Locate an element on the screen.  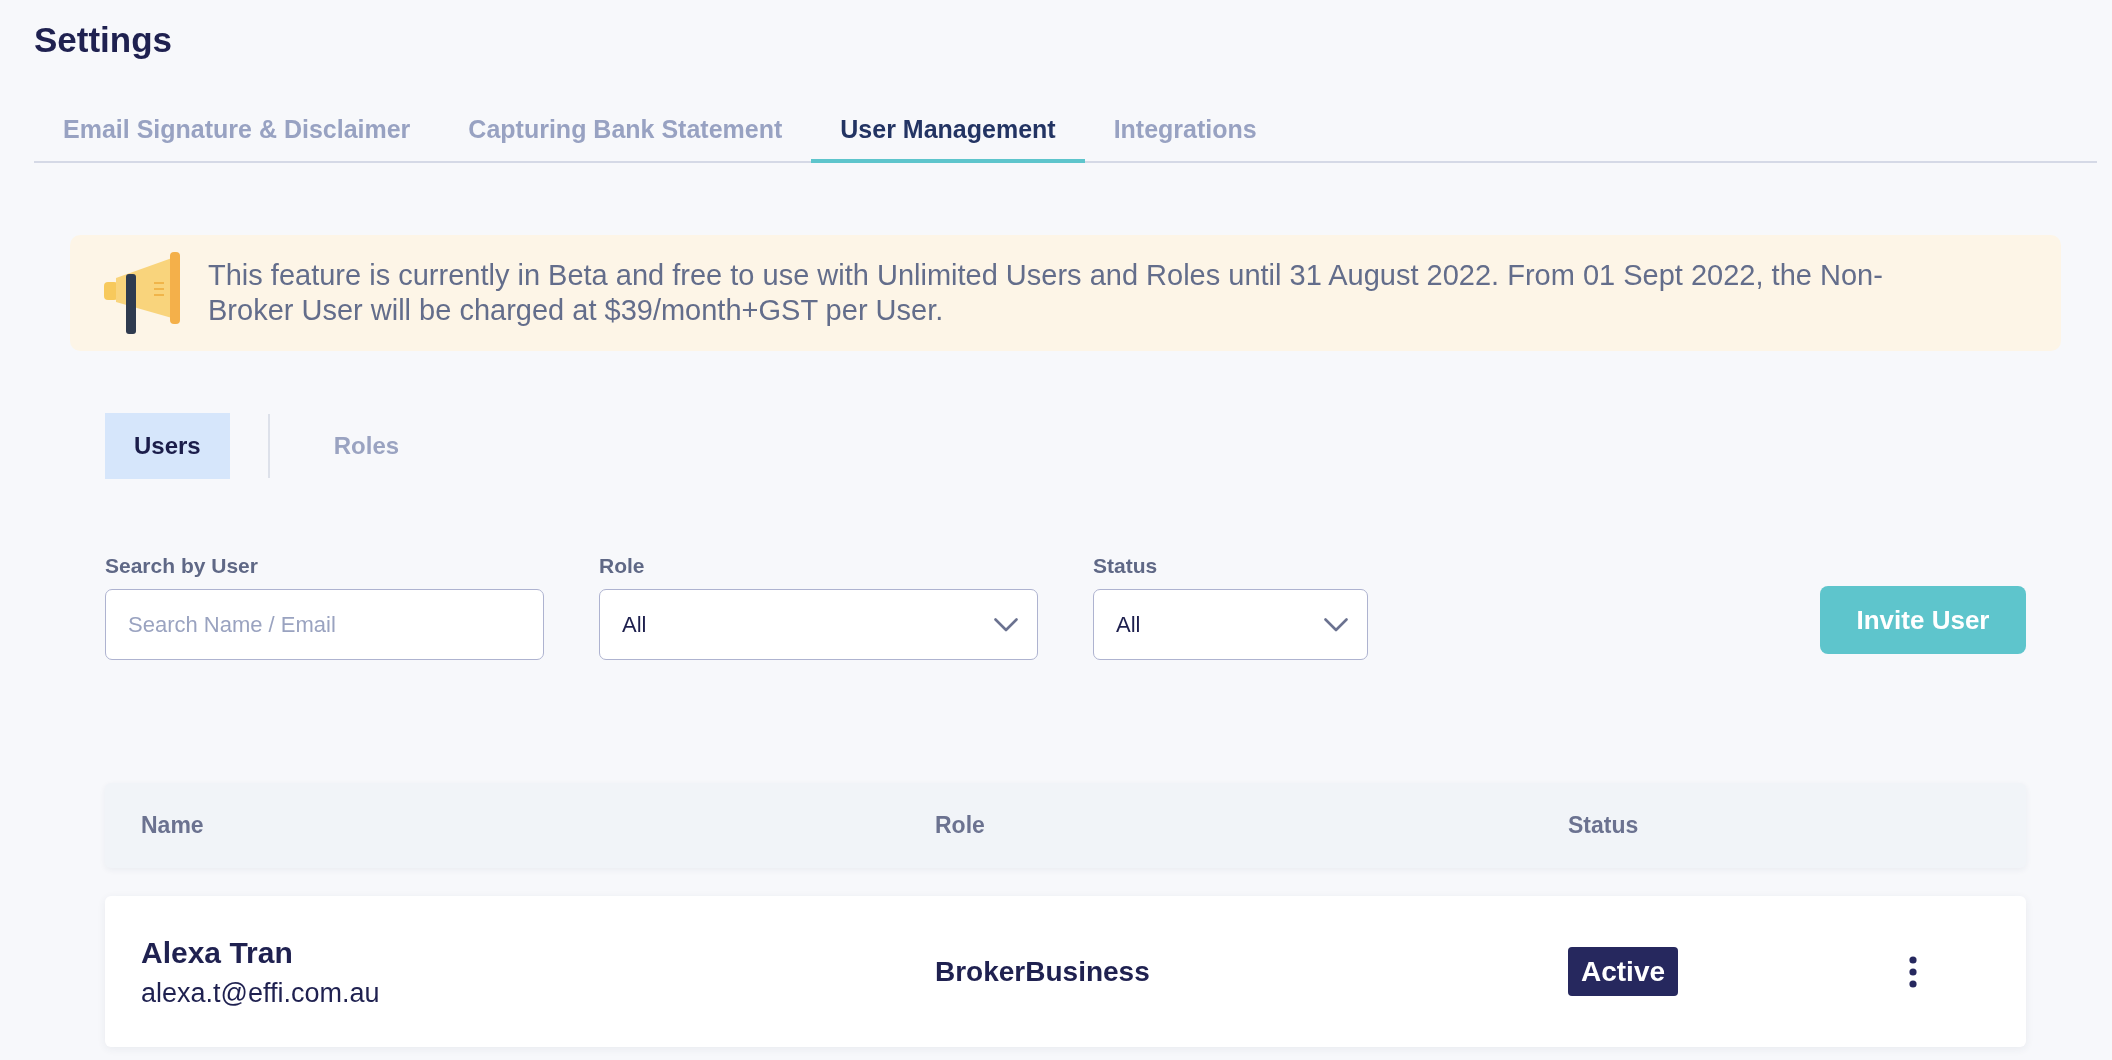
sub-tab: Users is located at coordinates (167, 446).